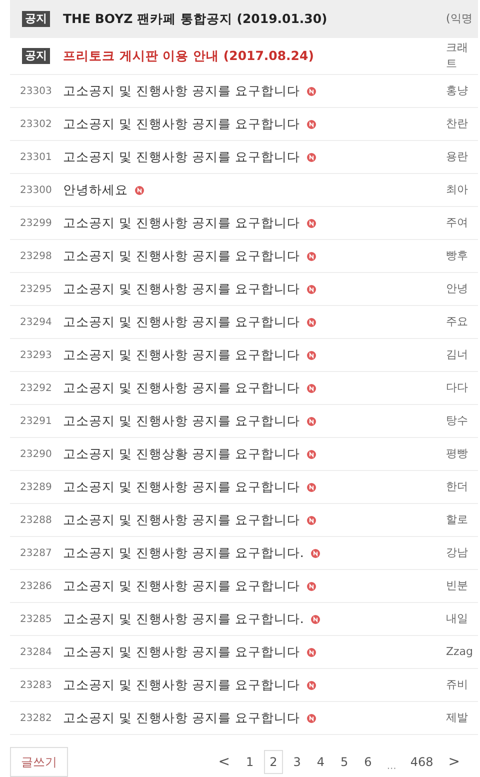 The image size is (480, 777). What do you see at coordinates (457, 156) in the screenshot?
I see `author-name: 용란` at bounding box center [457, 156].